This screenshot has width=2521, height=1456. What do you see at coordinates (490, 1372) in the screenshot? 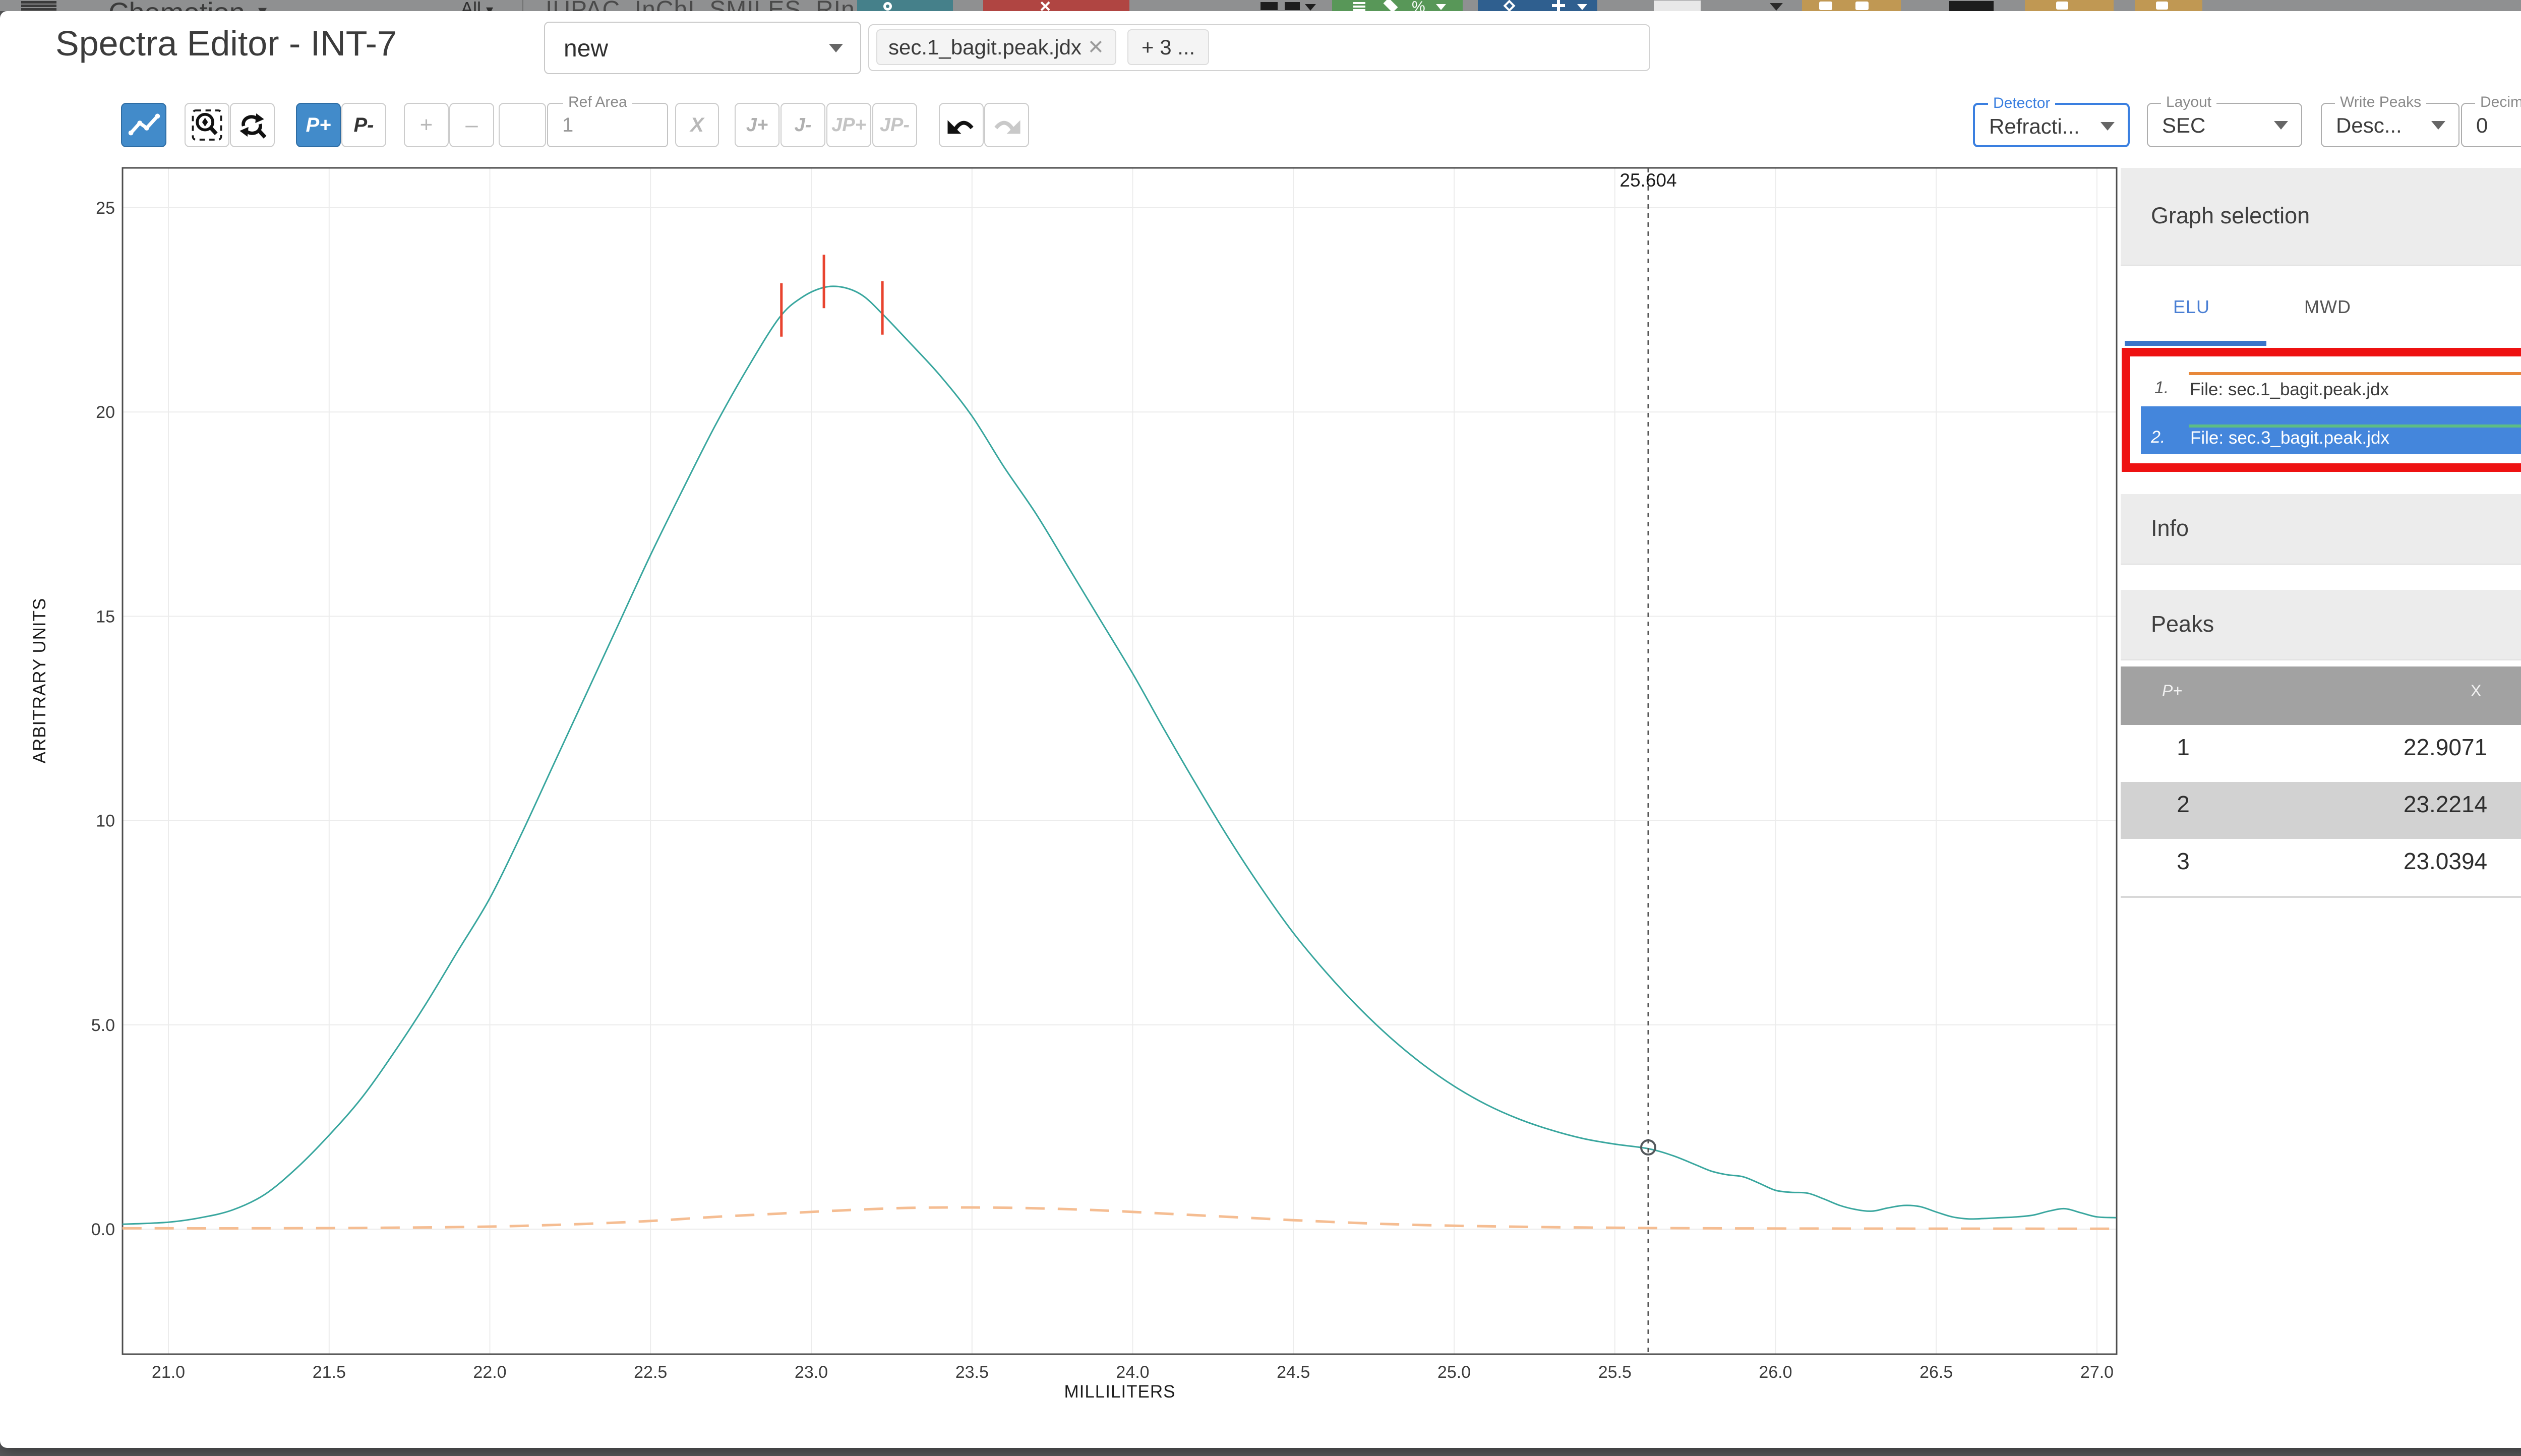
I see `svg-text: 22.0` at bounding box center [490, 1372].